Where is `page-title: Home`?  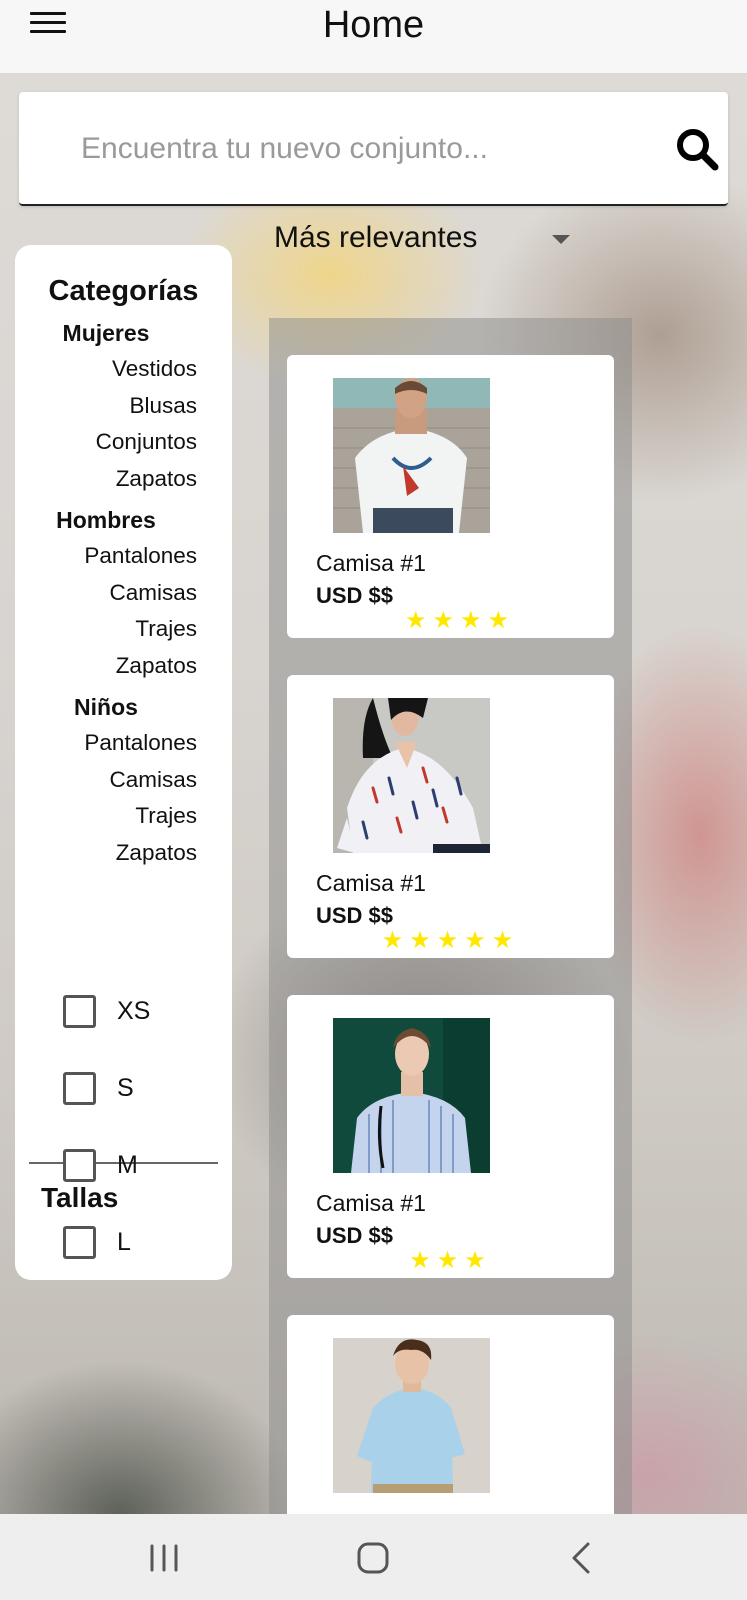
page-title: Home is located at coordinates (373, 25).